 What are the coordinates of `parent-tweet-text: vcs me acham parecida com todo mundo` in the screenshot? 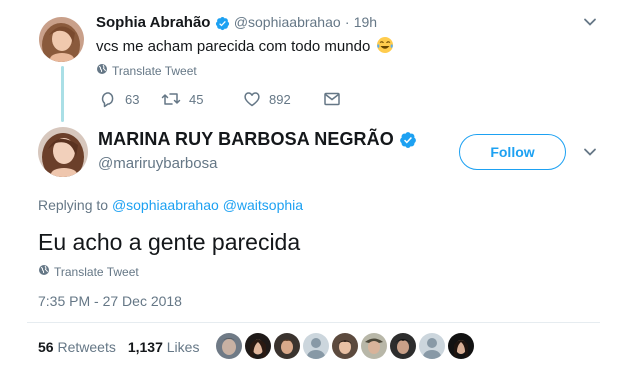 It's located at (245, 47).